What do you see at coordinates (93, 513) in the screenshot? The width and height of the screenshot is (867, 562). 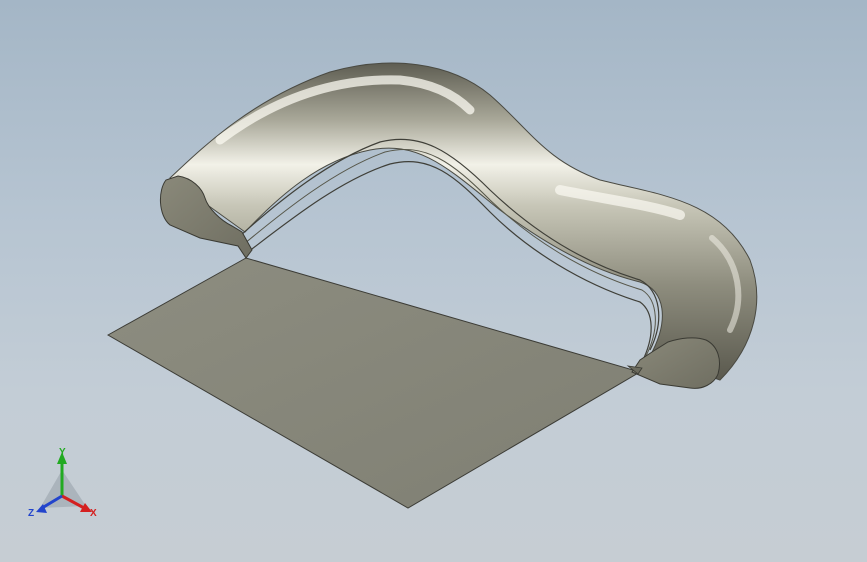 I see `x-axis-label: X` at bounding box center [93, 513].